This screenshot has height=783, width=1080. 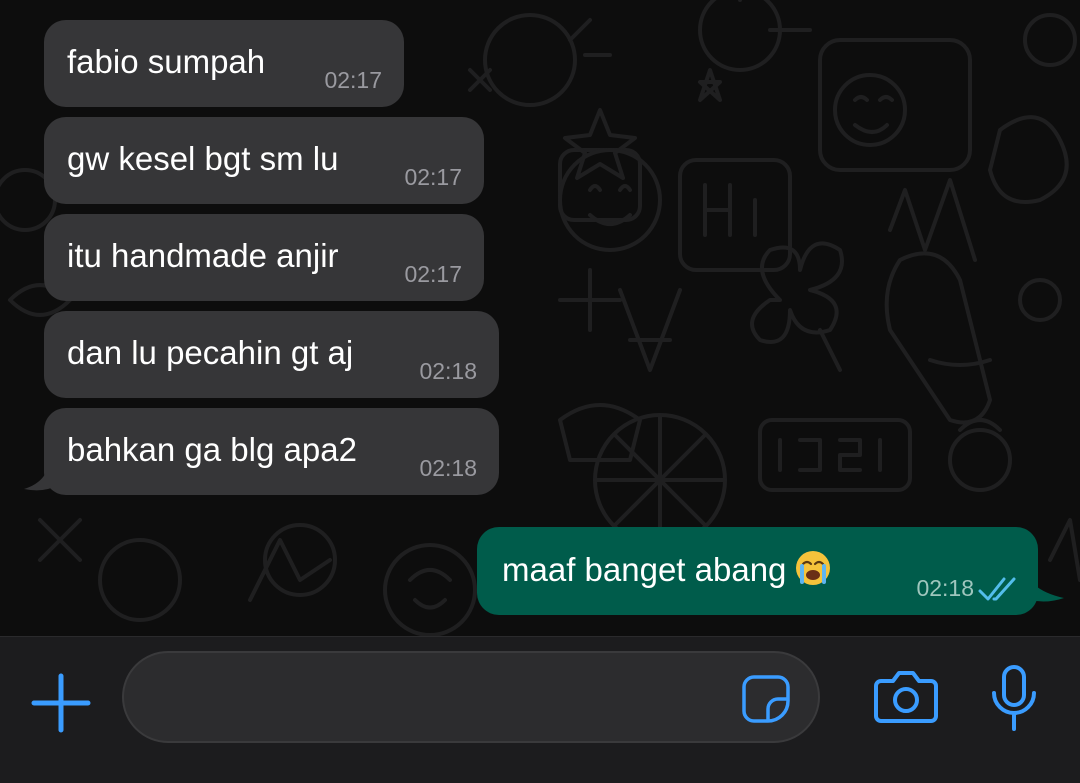 I want to click on microphone-icon, so click(x=1014, y=698).